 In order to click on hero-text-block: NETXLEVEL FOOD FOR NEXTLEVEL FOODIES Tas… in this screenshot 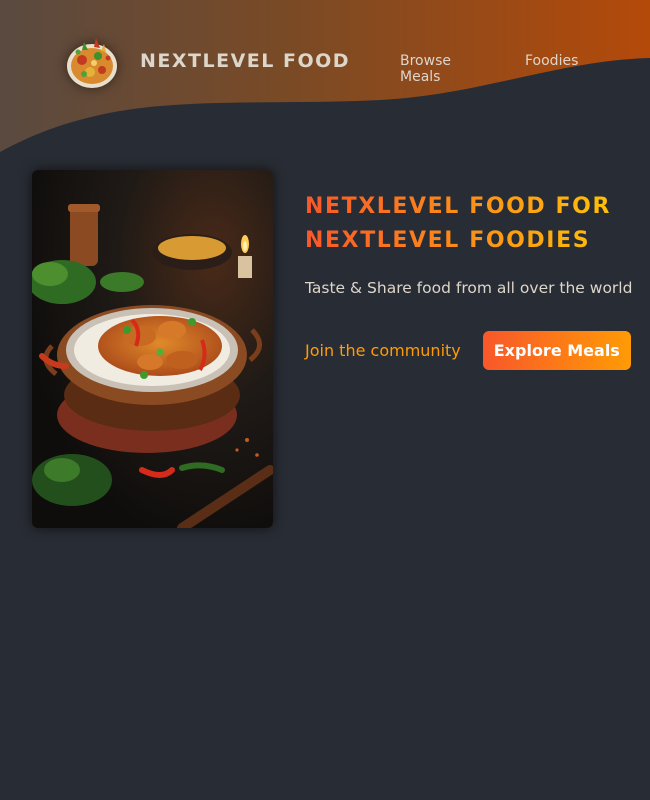, I will do `click(470, 280)`.